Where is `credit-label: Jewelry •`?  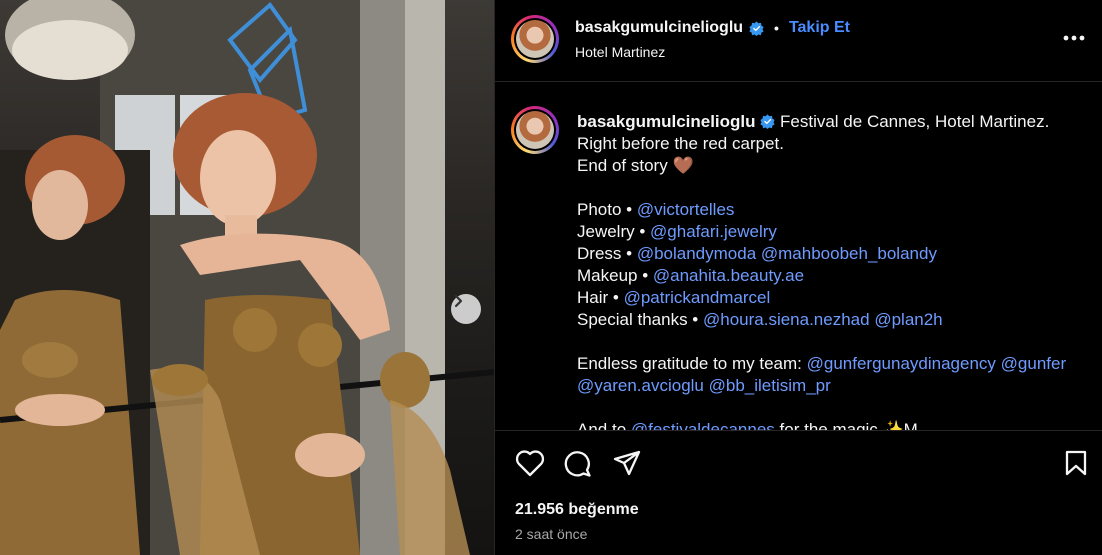
credit-label: Jewelry • is located at coordinates (611, 231).